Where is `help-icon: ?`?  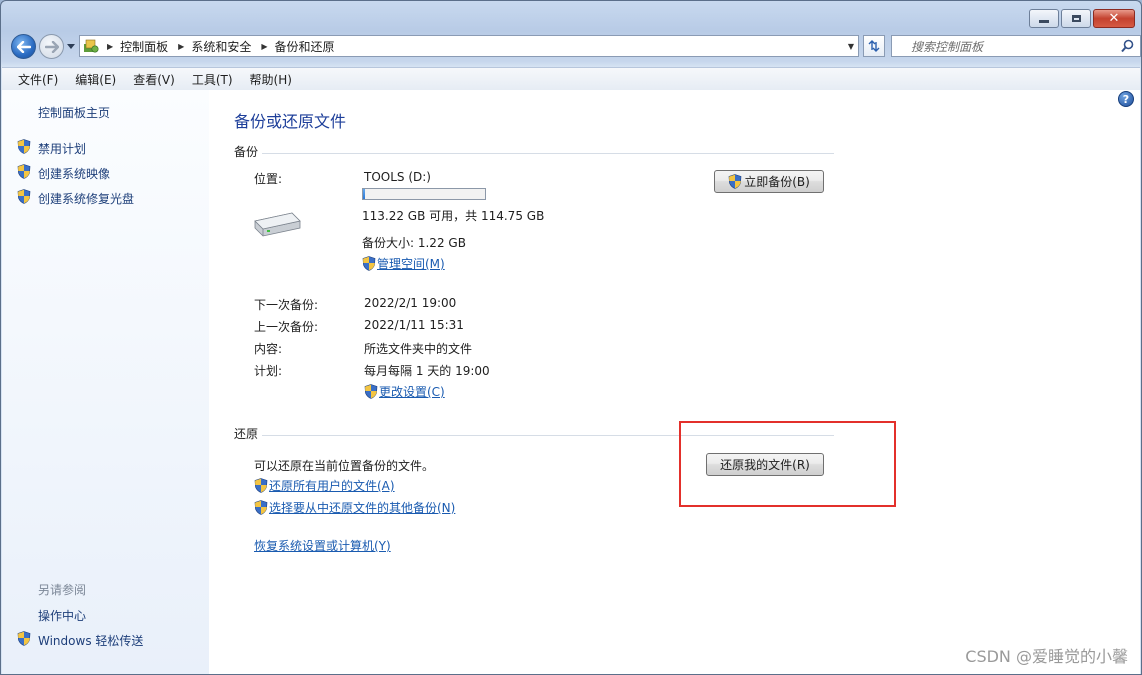 help-icon: ? is located at coordinates (1126, 99).